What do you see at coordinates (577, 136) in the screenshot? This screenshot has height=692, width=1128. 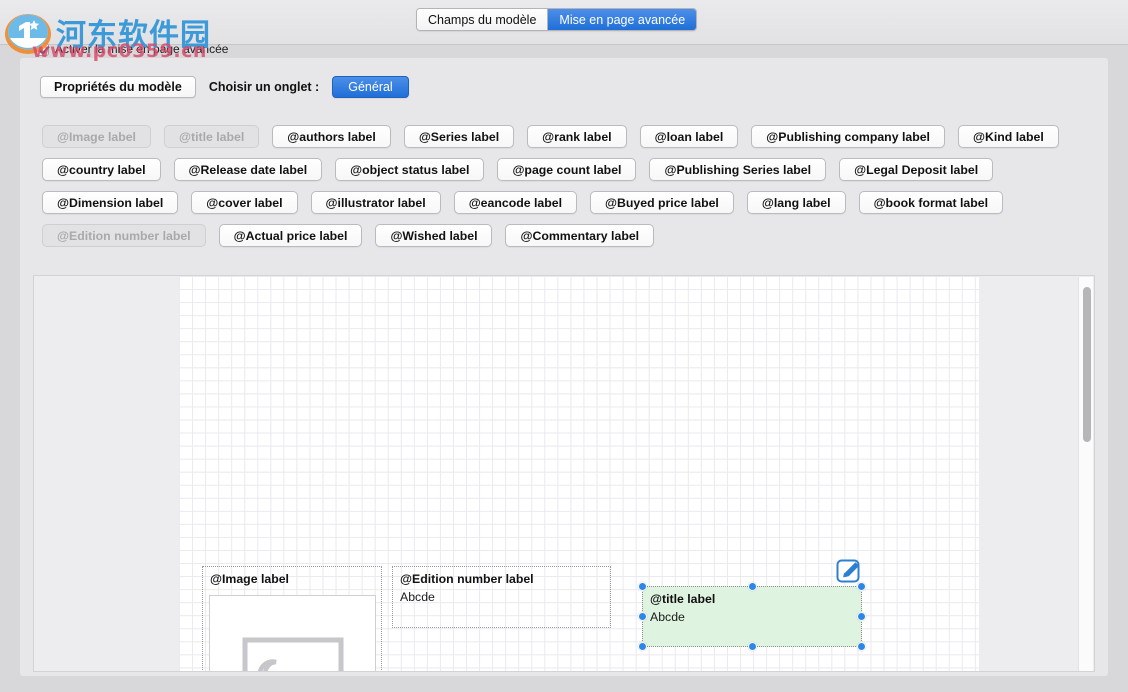 I see `chip-rank-label: @rank label` at bounding box center [577, 136].